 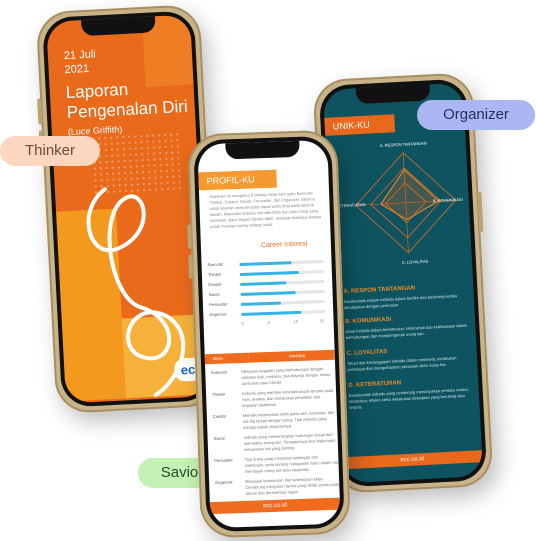 What do you see at coordinates (219, 416) in the screenshot?
I see `table-cell-minat: Creator` at bounding box center [219, 416].